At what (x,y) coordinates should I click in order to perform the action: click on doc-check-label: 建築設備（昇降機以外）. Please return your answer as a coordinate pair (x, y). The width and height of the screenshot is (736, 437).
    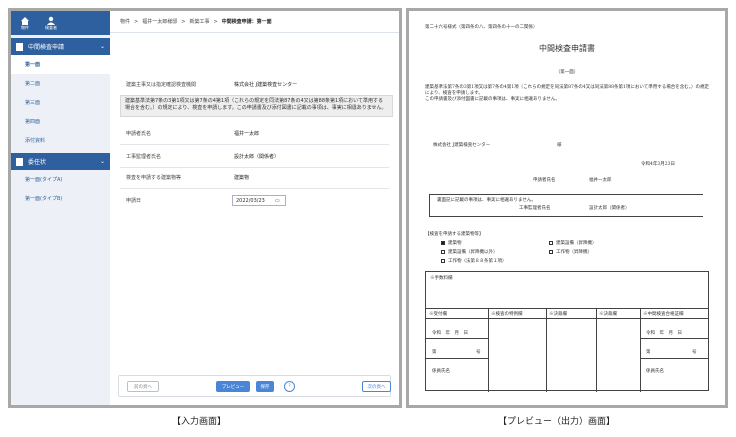
    Looking at the image, I should click on (473, 252).